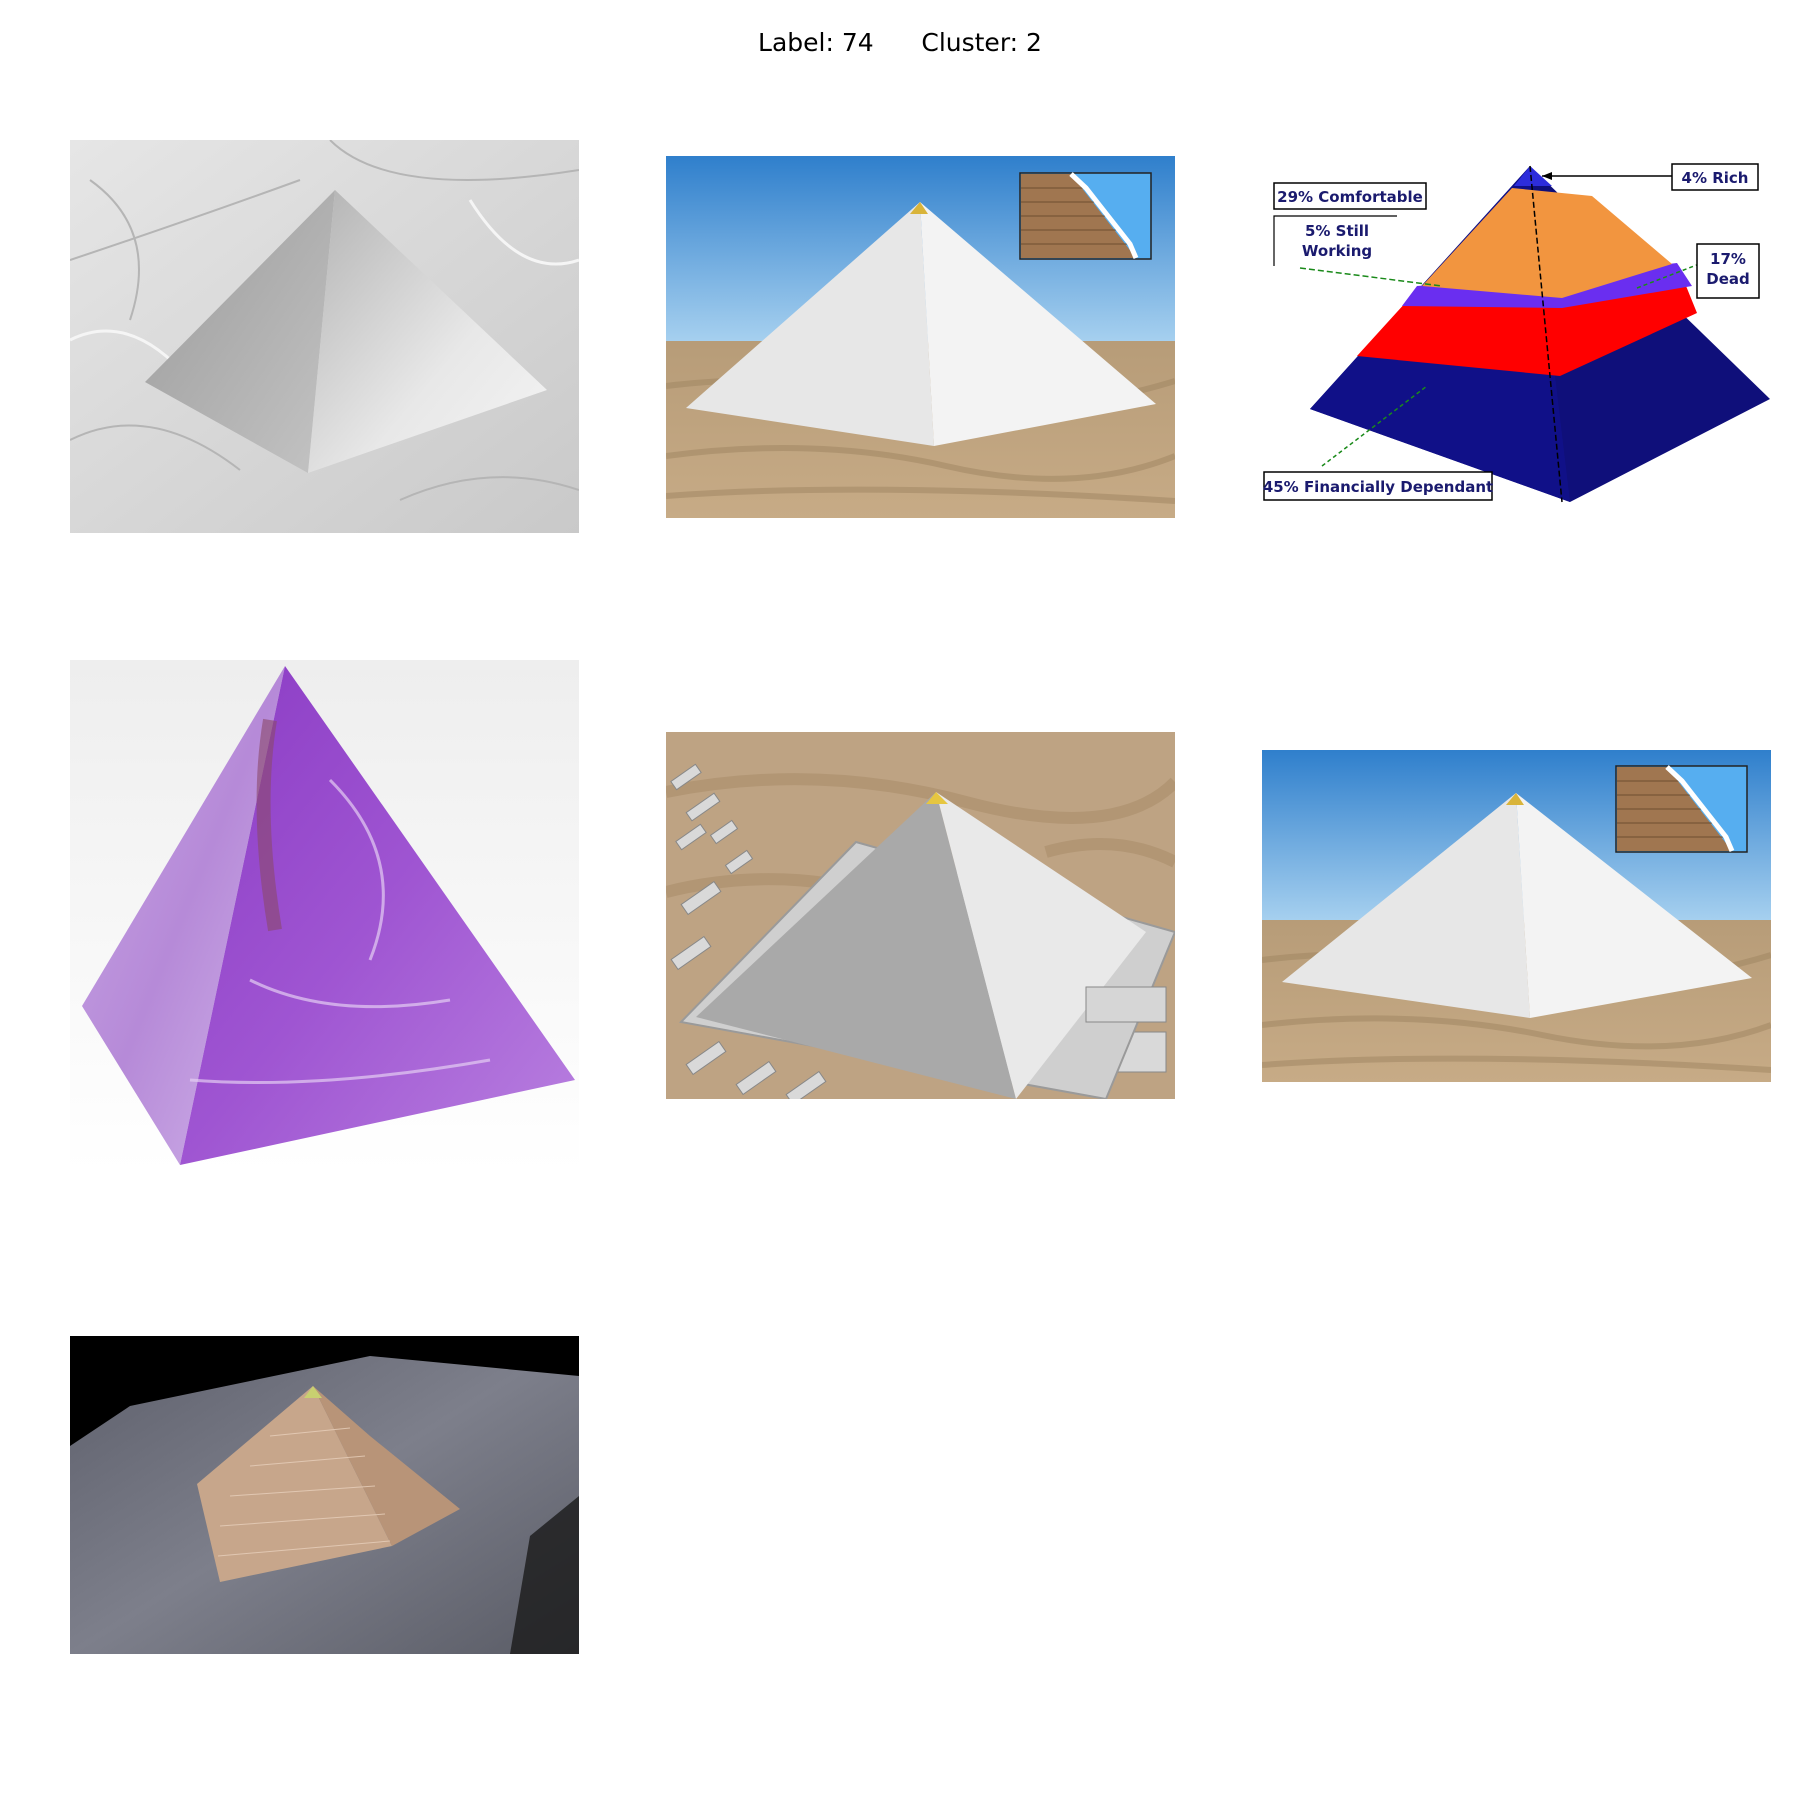 This screenshot has height=1800, width=1800. I want to click on aerial-pyramid-image, so click(920, 915).